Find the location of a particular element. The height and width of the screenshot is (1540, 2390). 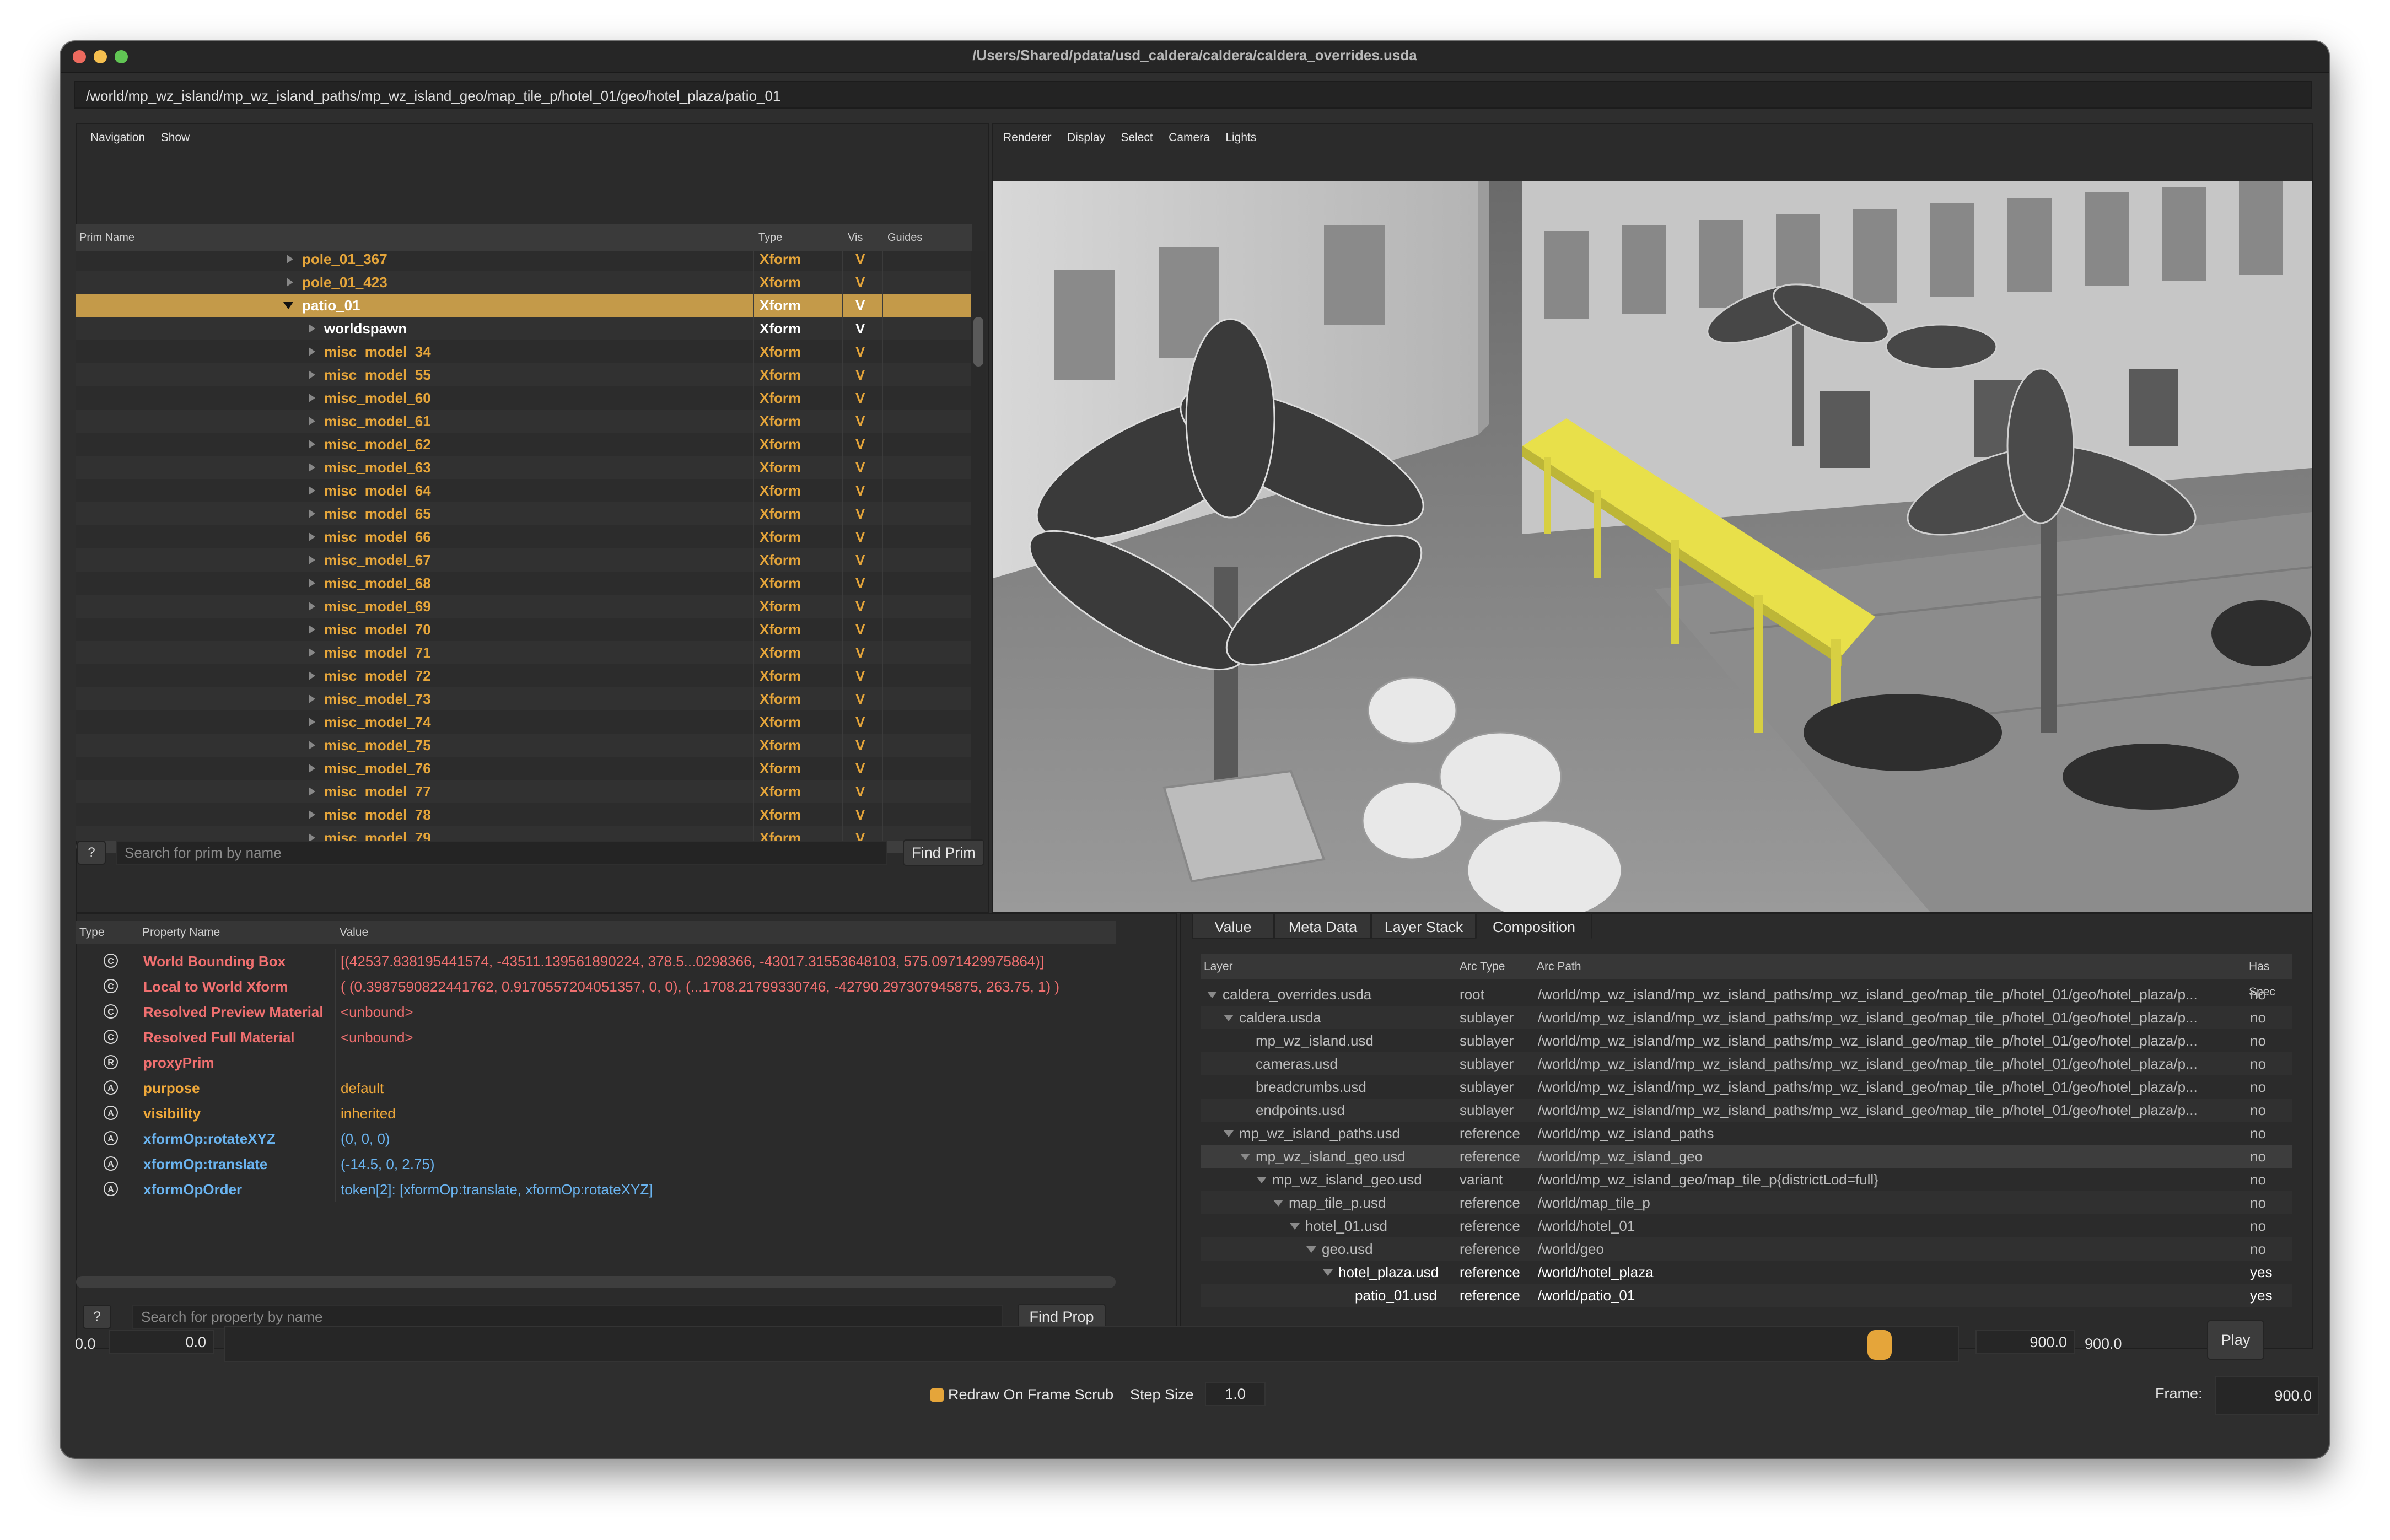

column-vis: Vis is located at coordinates (855, 238).